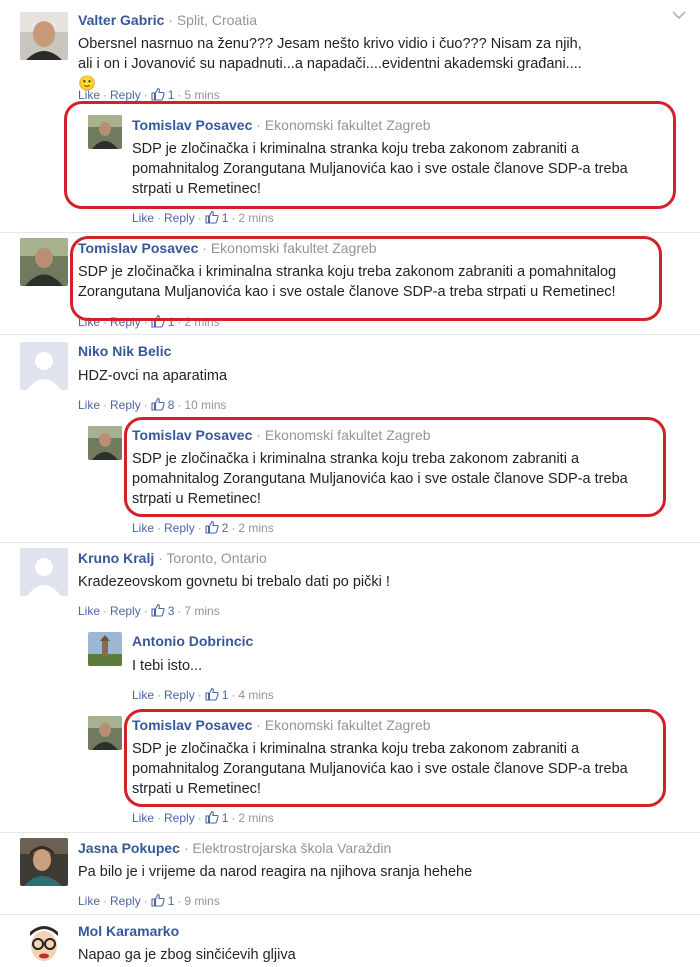 The width and height of the screenshot is (700, 967). Describe the element at coordinates (129, 848) in the screenshot. I see `commenter-name: Jasna Pokupec` at that location.